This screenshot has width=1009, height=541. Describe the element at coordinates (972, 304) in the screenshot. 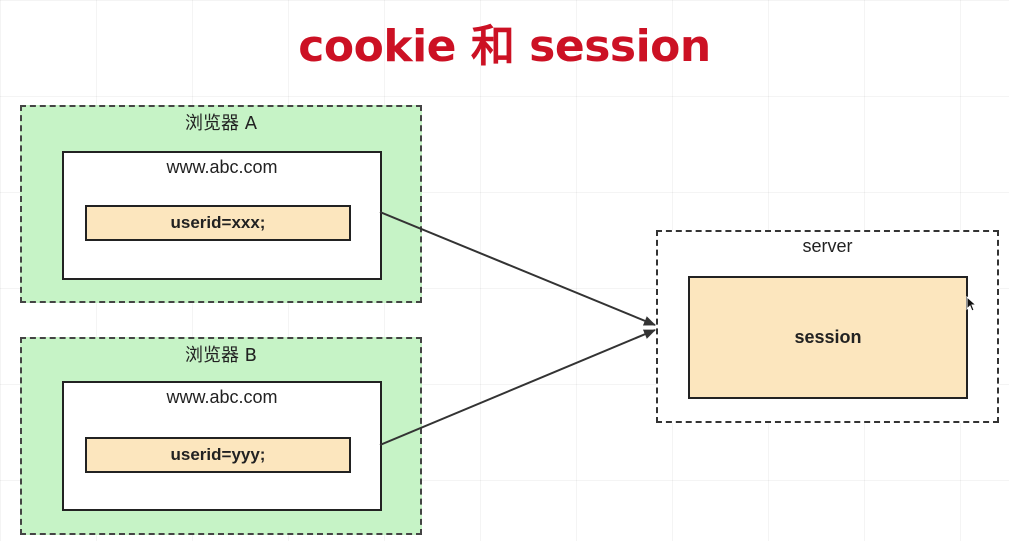

I see `mouse-cursor-icon` at that location.